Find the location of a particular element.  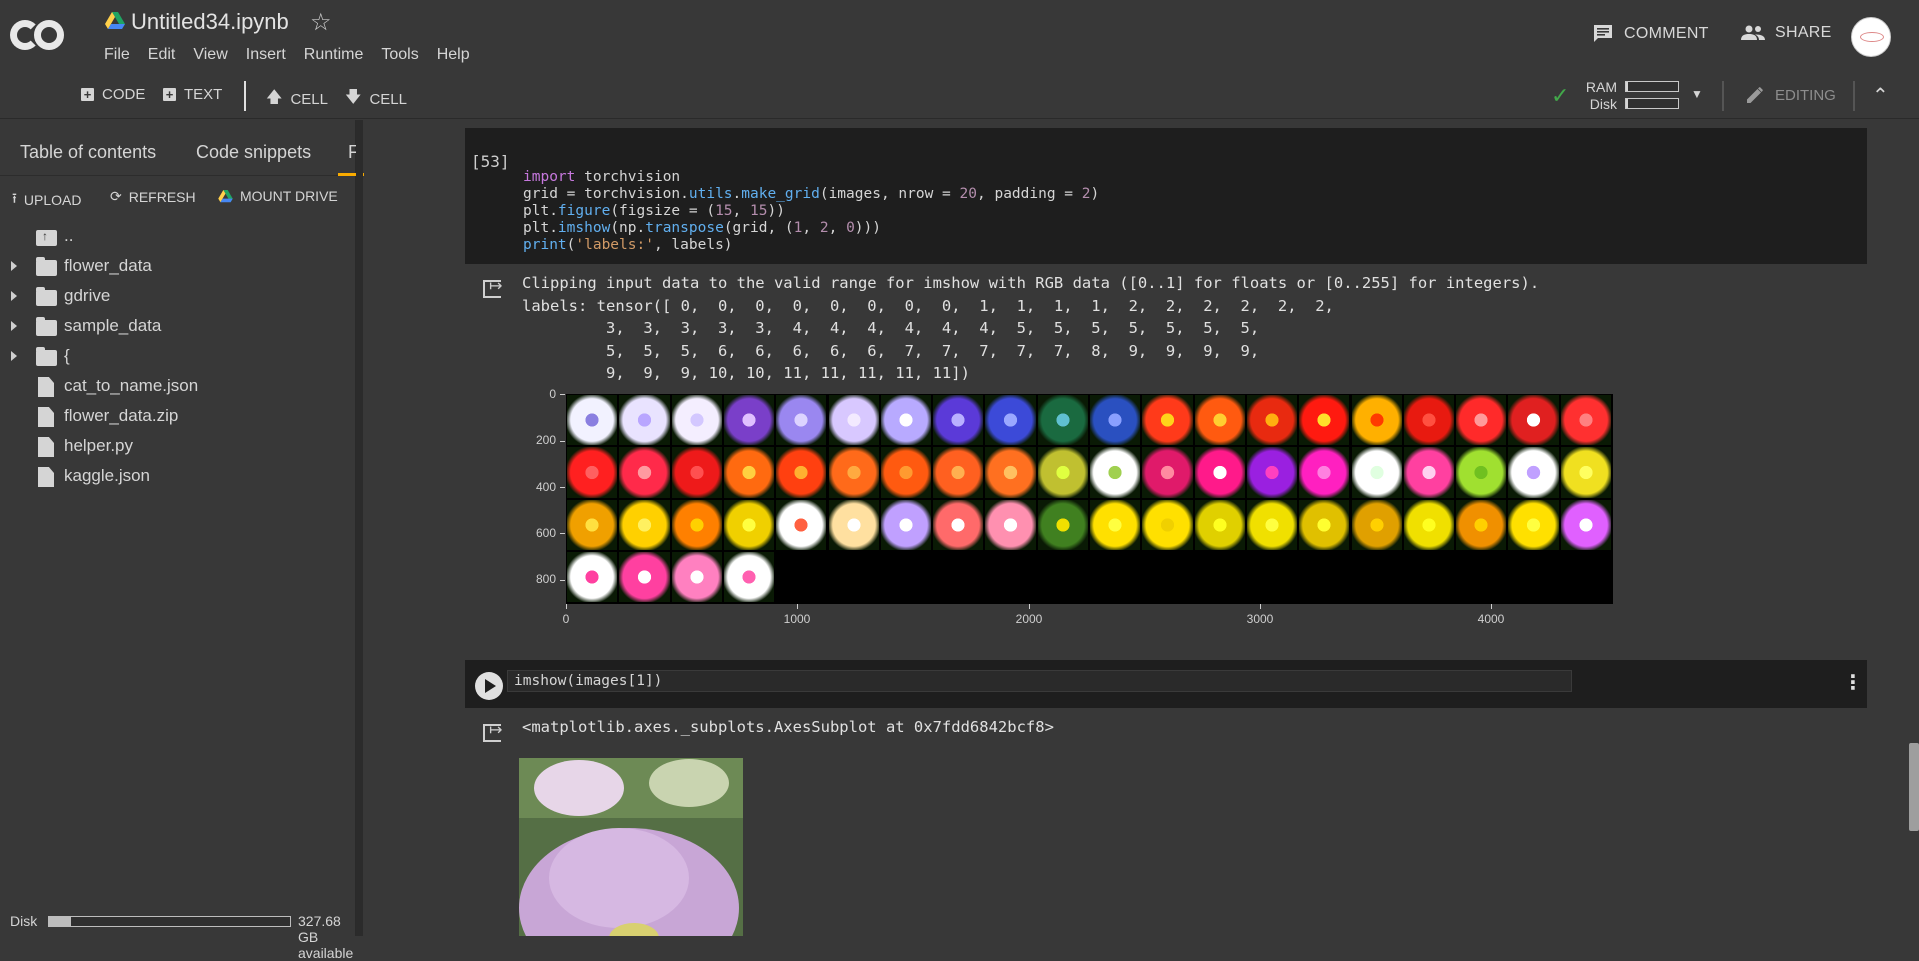

folder-item: flower_data is located at coordinates (178, 266).